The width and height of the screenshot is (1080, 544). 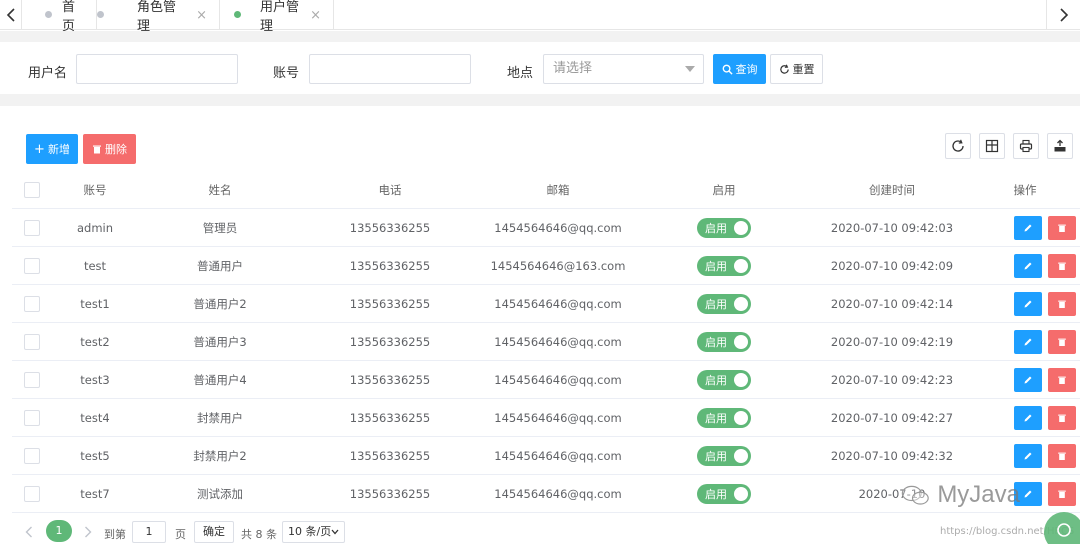 What do you see at coordinates (313, 532) in the screenshot?
I see `page-size-select: 10 条/页` at bounding box center [313, 532].